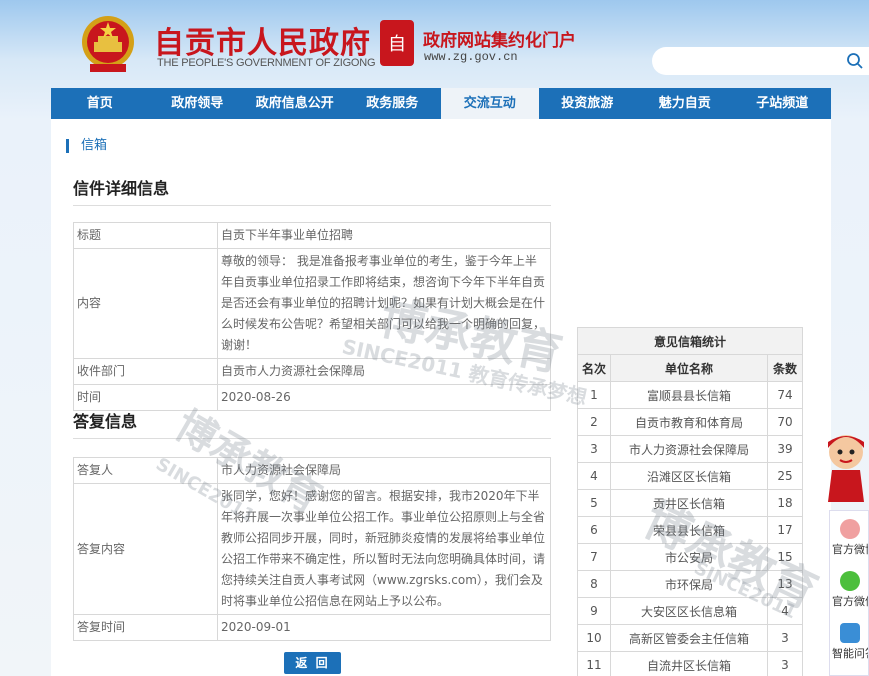  Describe the element at coordinates (397, 43) in the screenshot. I see `portal-logo: 自` at that location.